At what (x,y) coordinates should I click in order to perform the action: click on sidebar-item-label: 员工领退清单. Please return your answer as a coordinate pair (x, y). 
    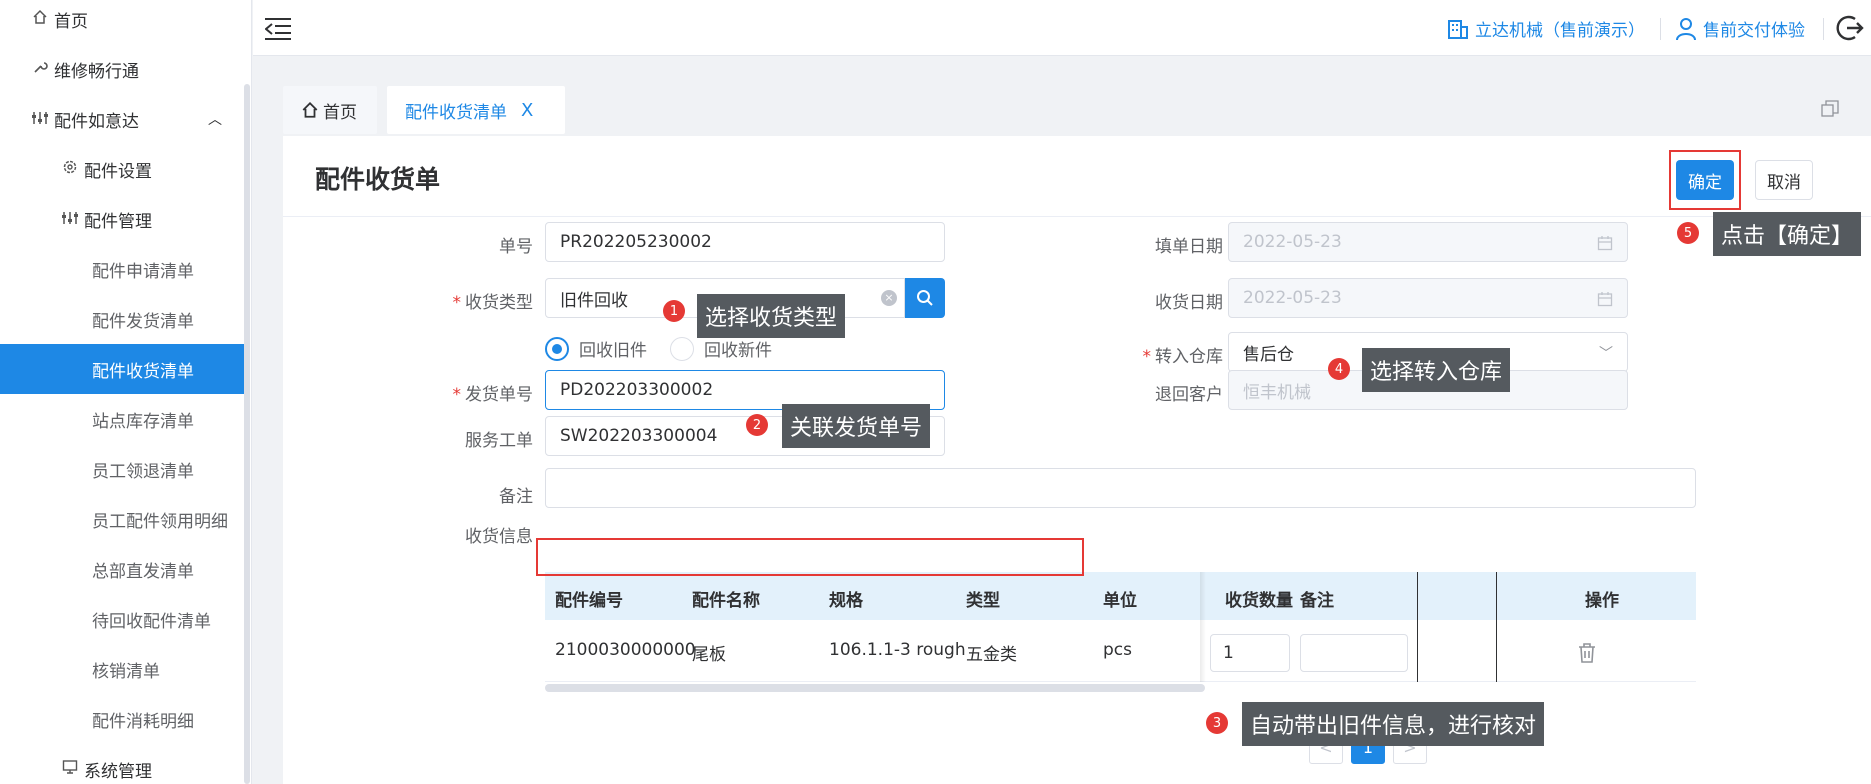
    Looking at the image, I should click on (143, 471).